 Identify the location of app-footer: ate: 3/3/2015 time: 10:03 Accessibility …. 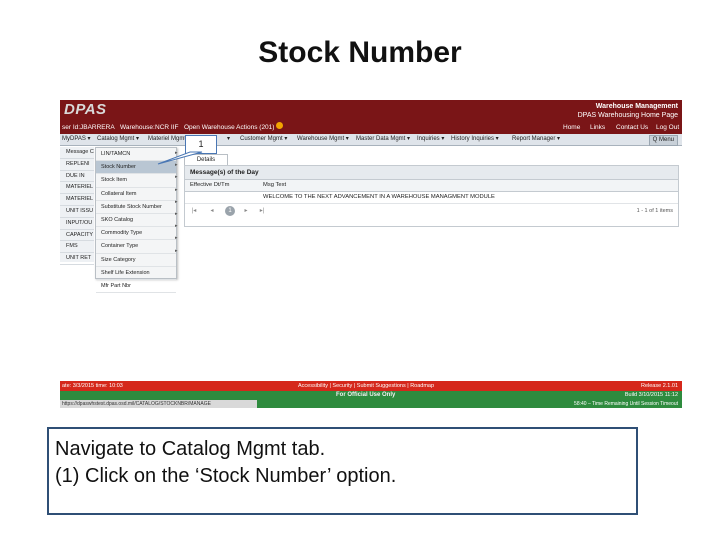
(371, 394).